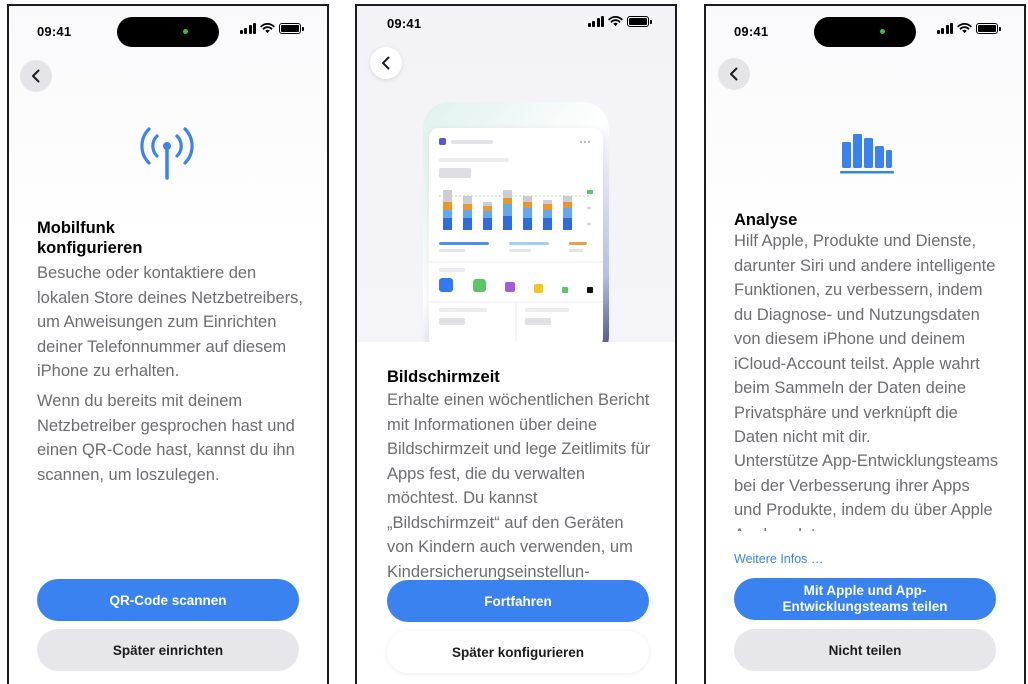  Describe the element at coordinates (90, 238) in the screenshot. I see `page-title: Mobilfunk konfigurieren` at that location.